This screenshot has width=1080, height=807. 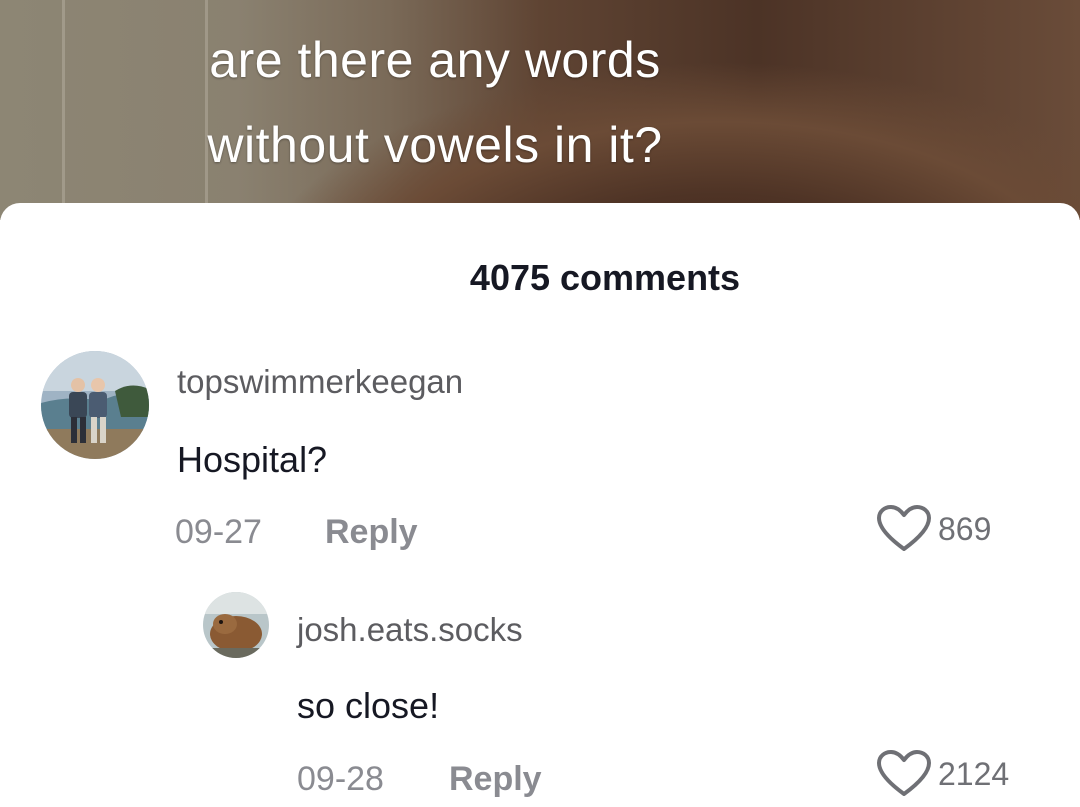 What do you see at coordinates (605, 277) in the screenshot?
I see `comment-count: 4075 comments` at bounding box center [605, 277].